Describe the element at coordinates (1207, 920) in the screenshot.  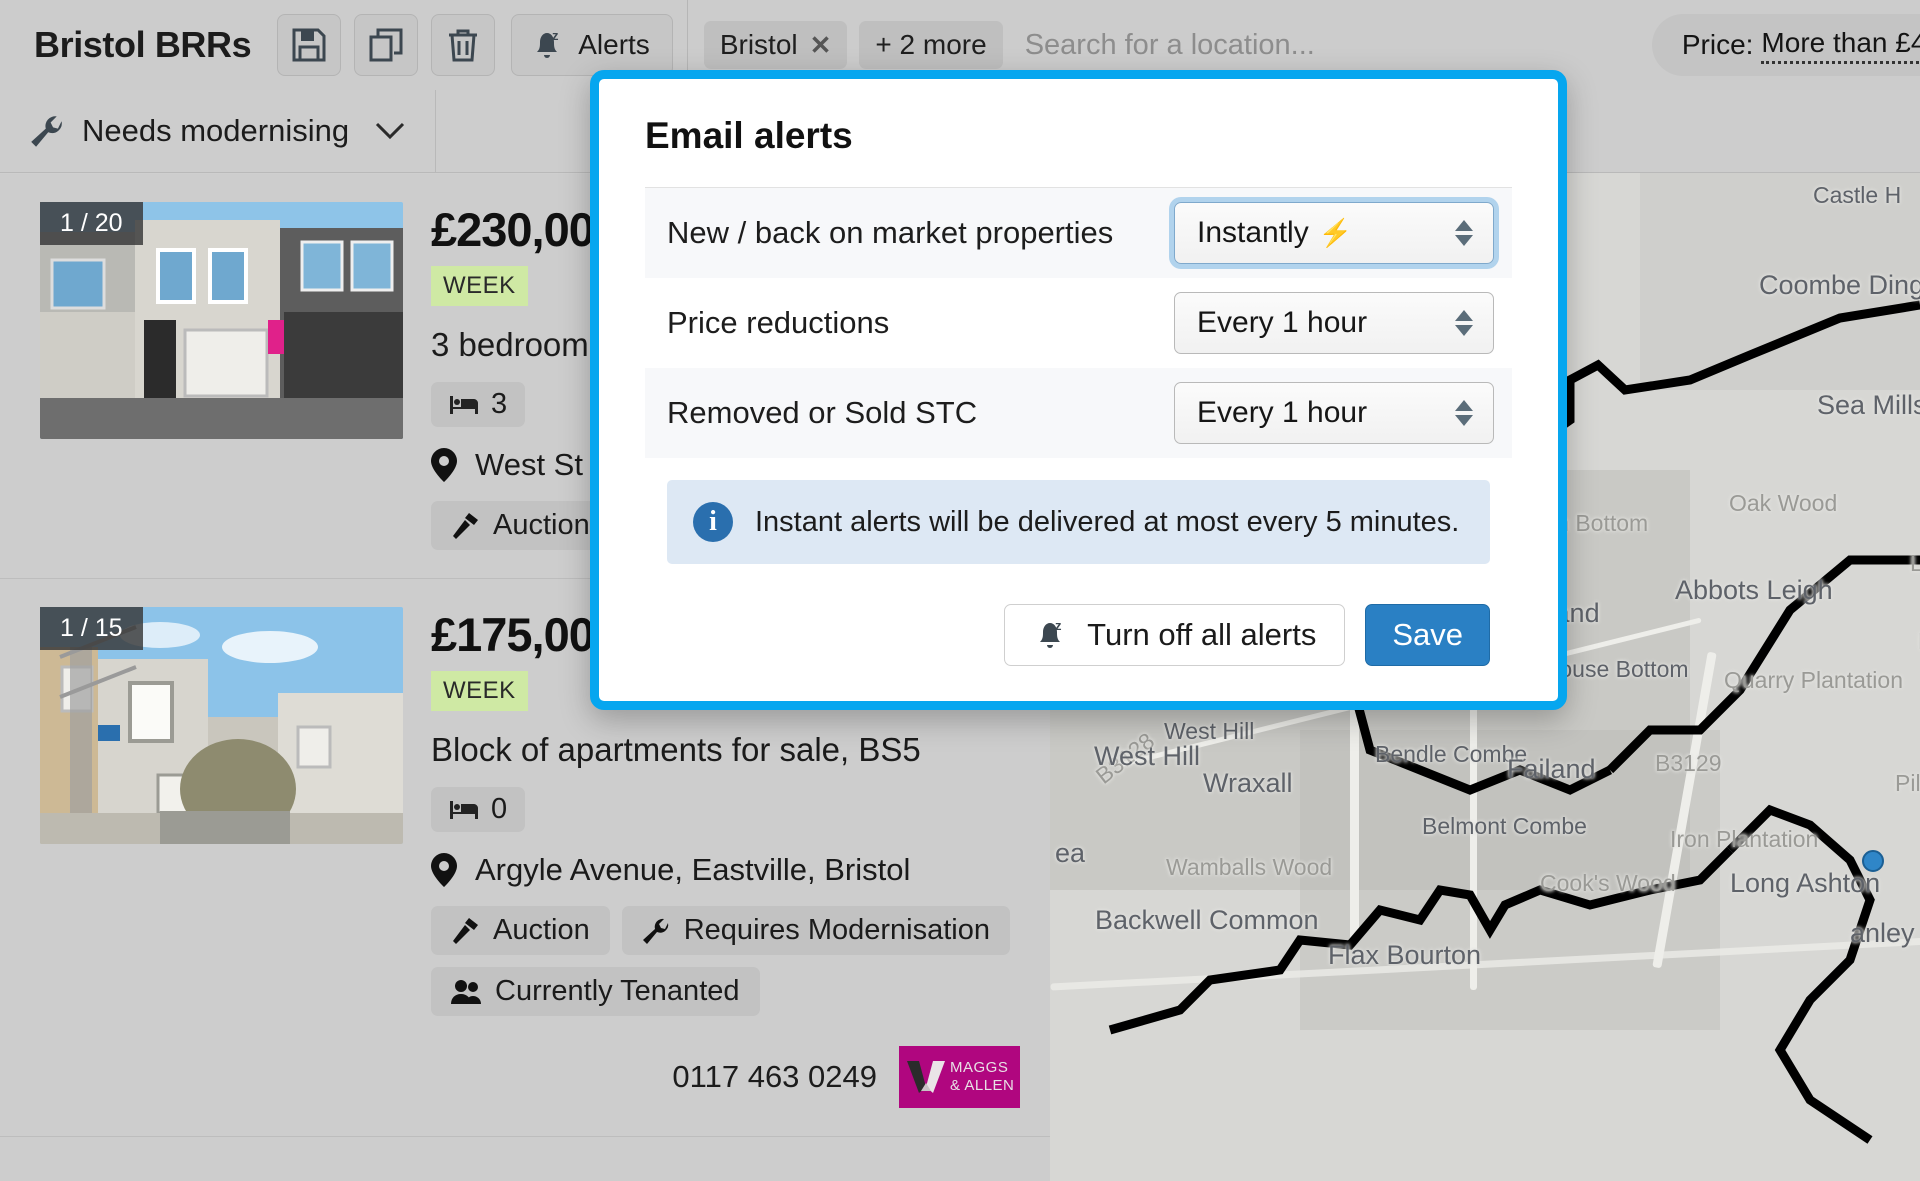
I see `map-label: Backwell Common` at that location.